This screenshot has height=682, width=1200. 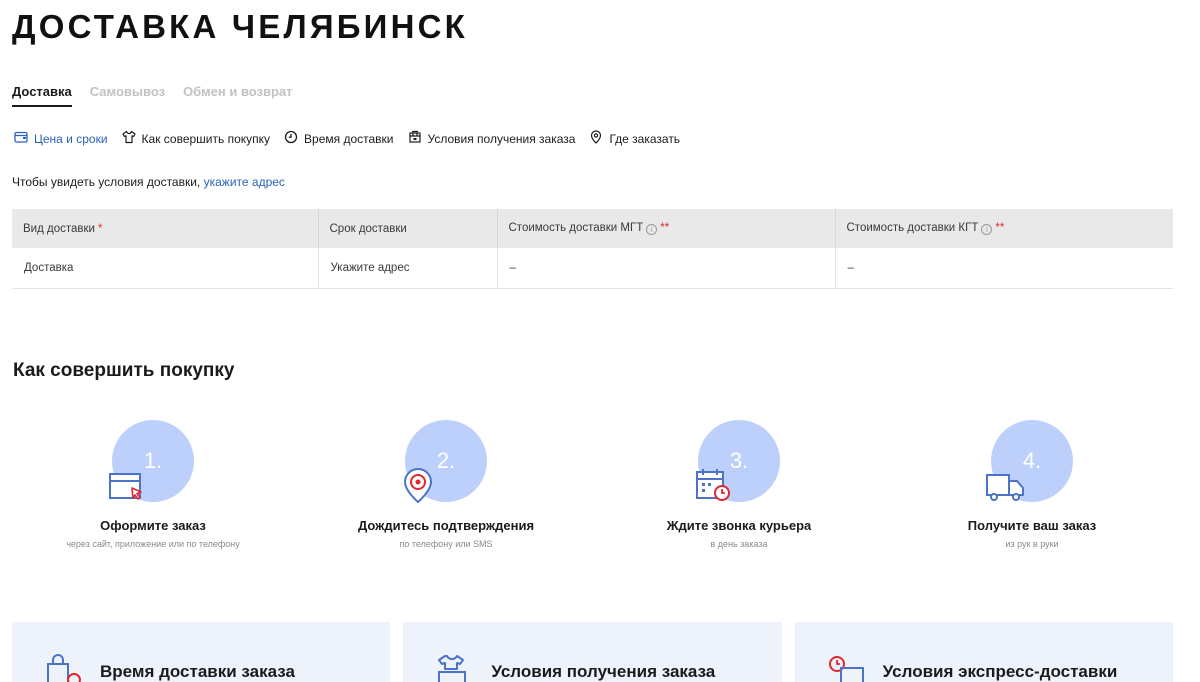 I want to click on column-header-type: Вид доставки *, so click(x=165, y=228).